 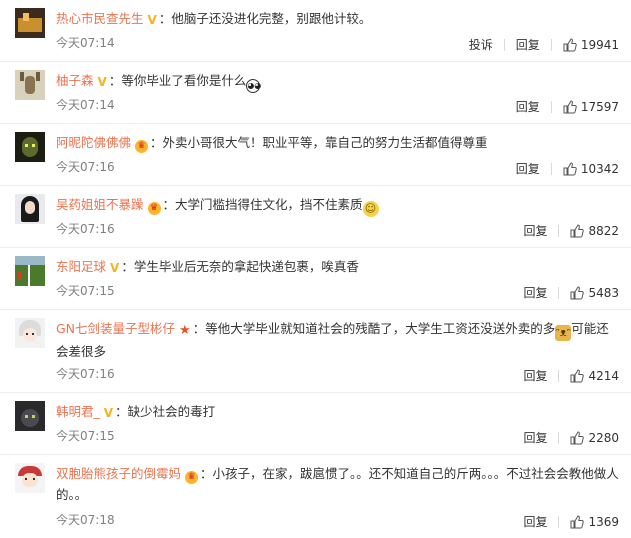 I want to click on comment-line: 热心市民查先生 V ：他脑子还没进化完整，别跟他计较。, so click(x=337, y=18).